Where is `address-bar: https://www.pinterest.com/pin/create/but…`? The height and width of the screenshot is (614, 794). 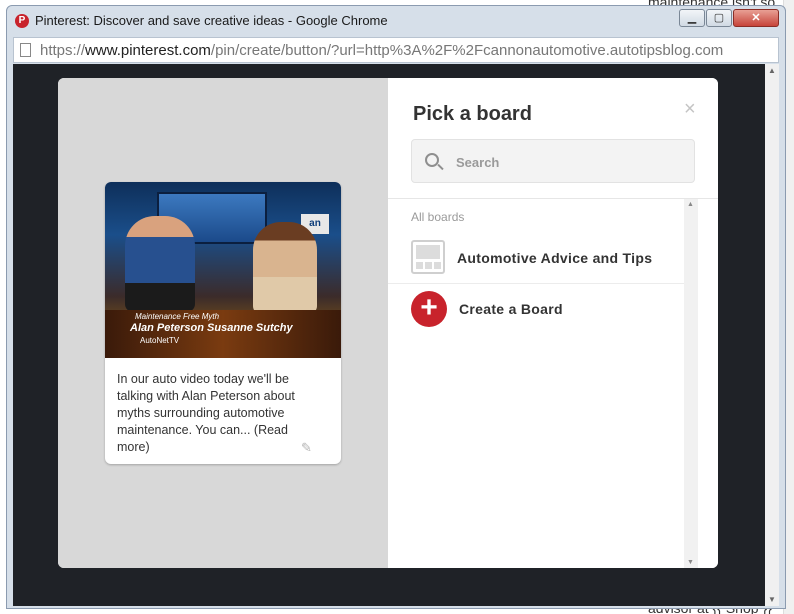
address-bar: https://www.pinterest.com/pin/create/but… is located at coordinates (396, 50).